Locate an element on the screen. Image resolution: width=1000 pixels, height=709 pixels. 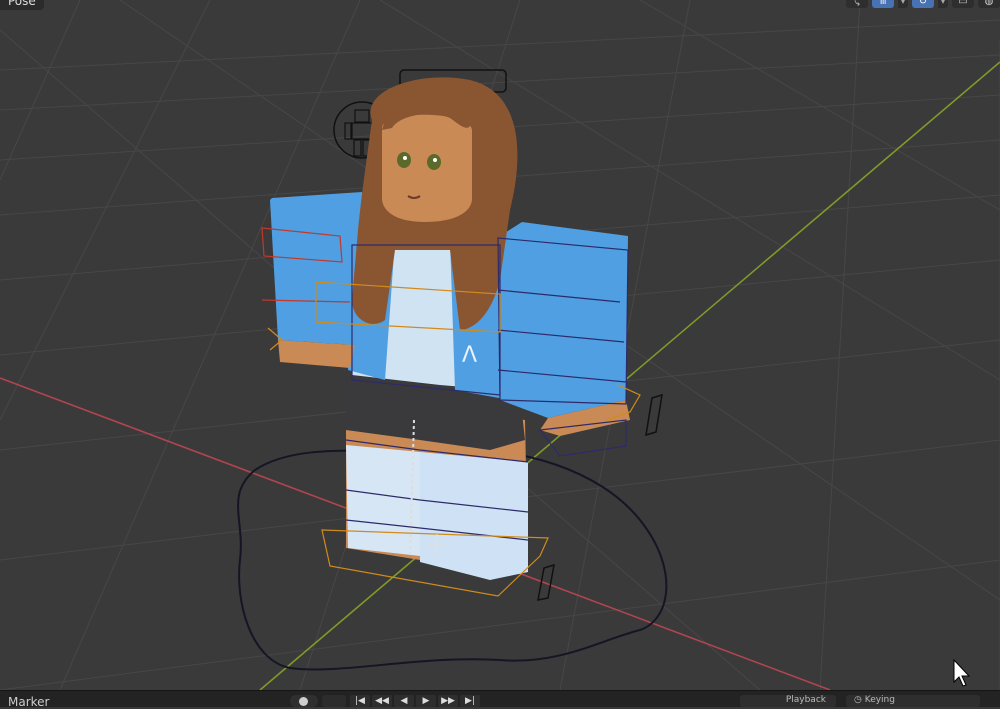
header-tools: ⤹ ⋔ ▾ ↻ ▾ ▭ ◍ is located at coordinates (923, 5).